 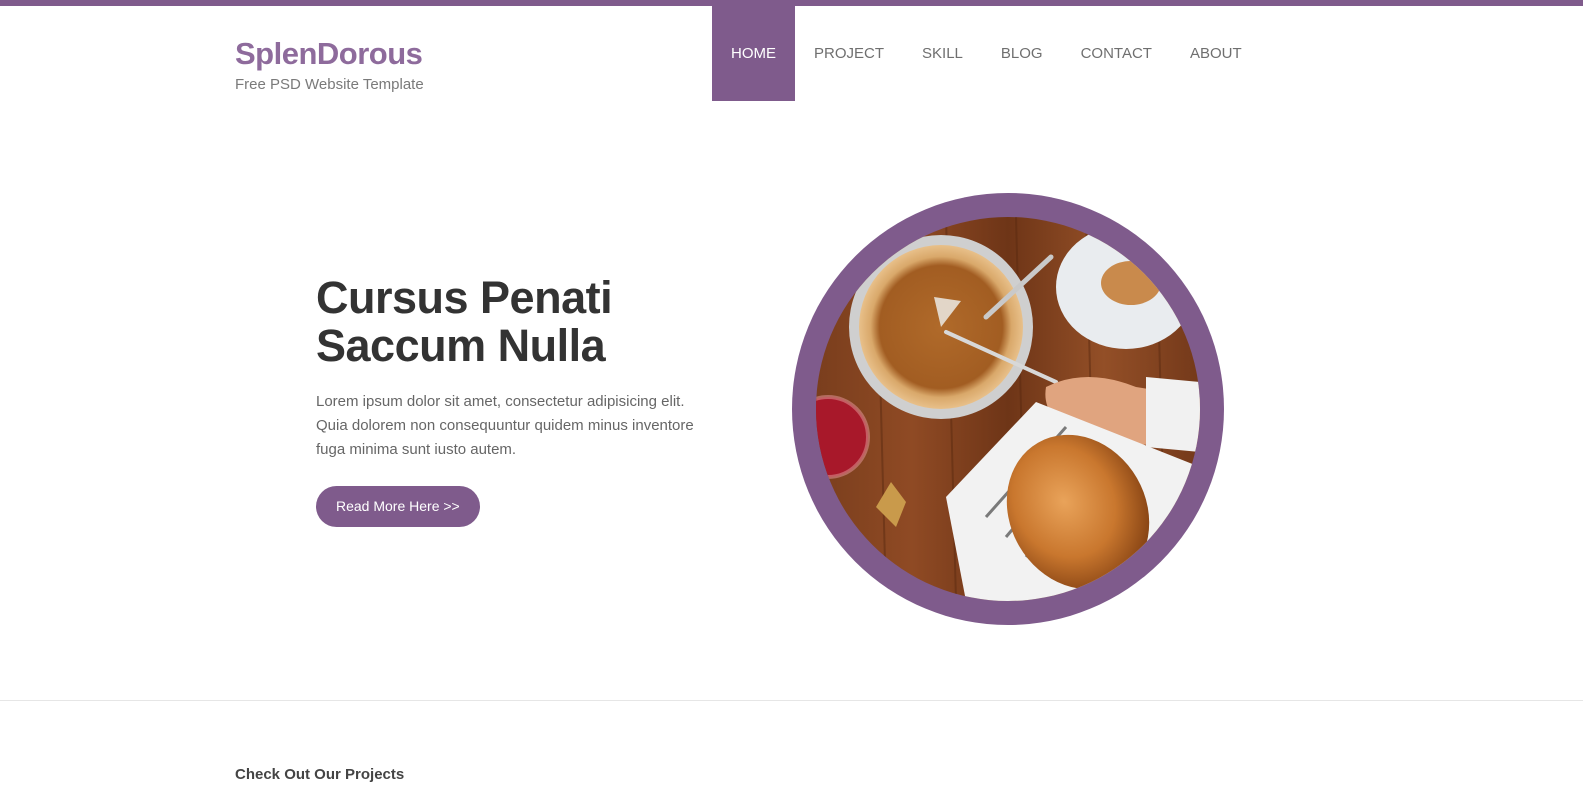 I want to click on section-divider, so click(x=791, y=700).